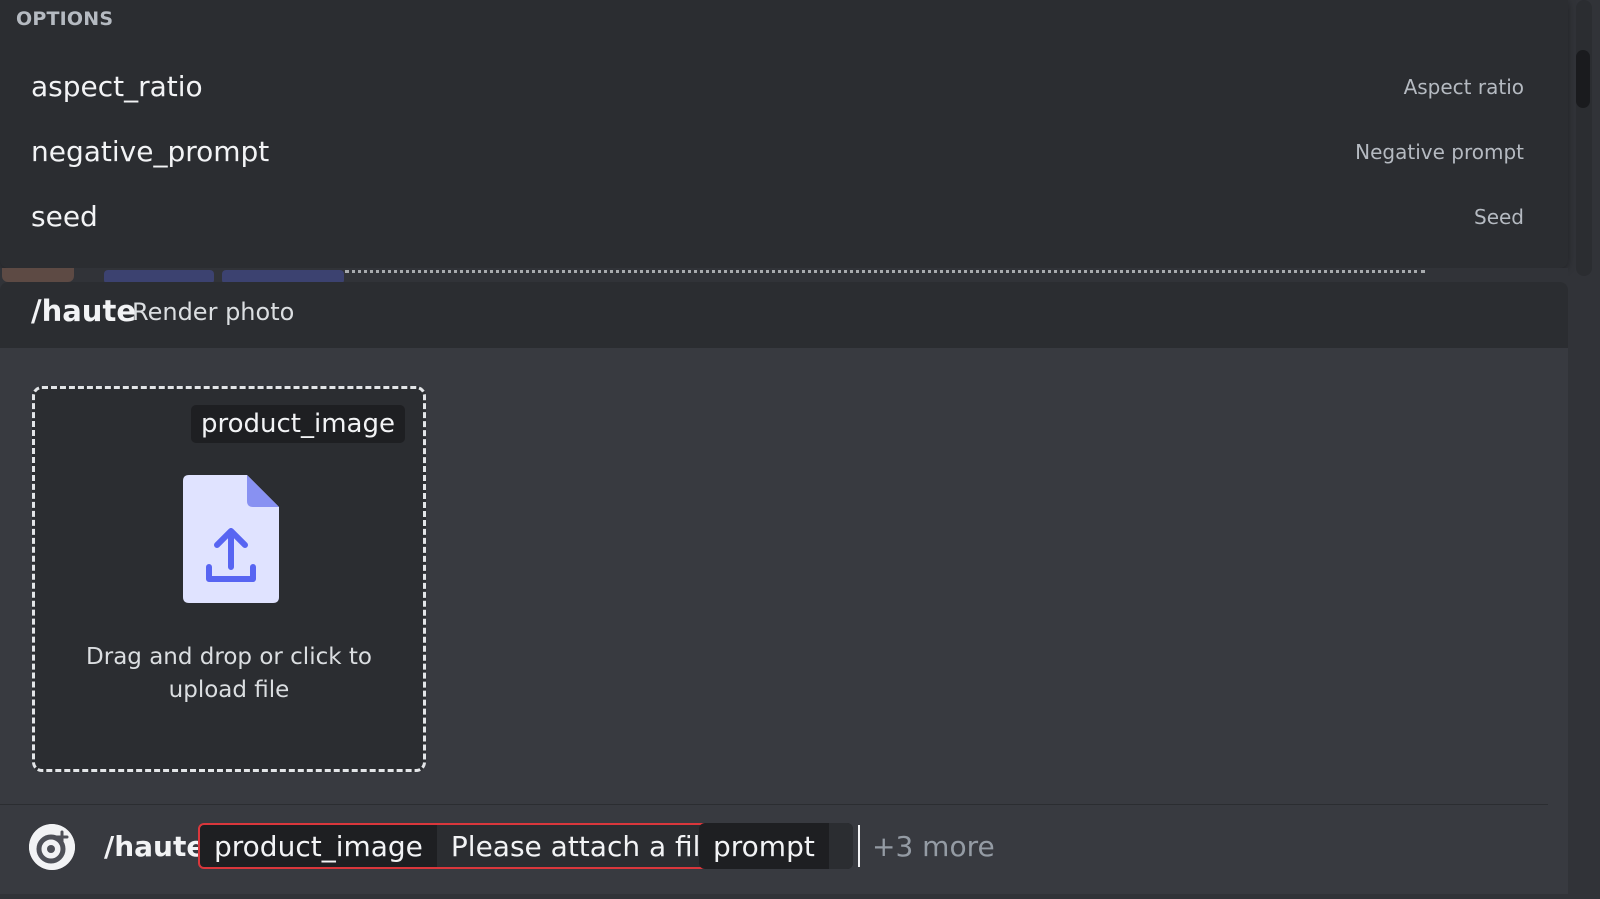  I want to click on text-caret, so click(859, 846).